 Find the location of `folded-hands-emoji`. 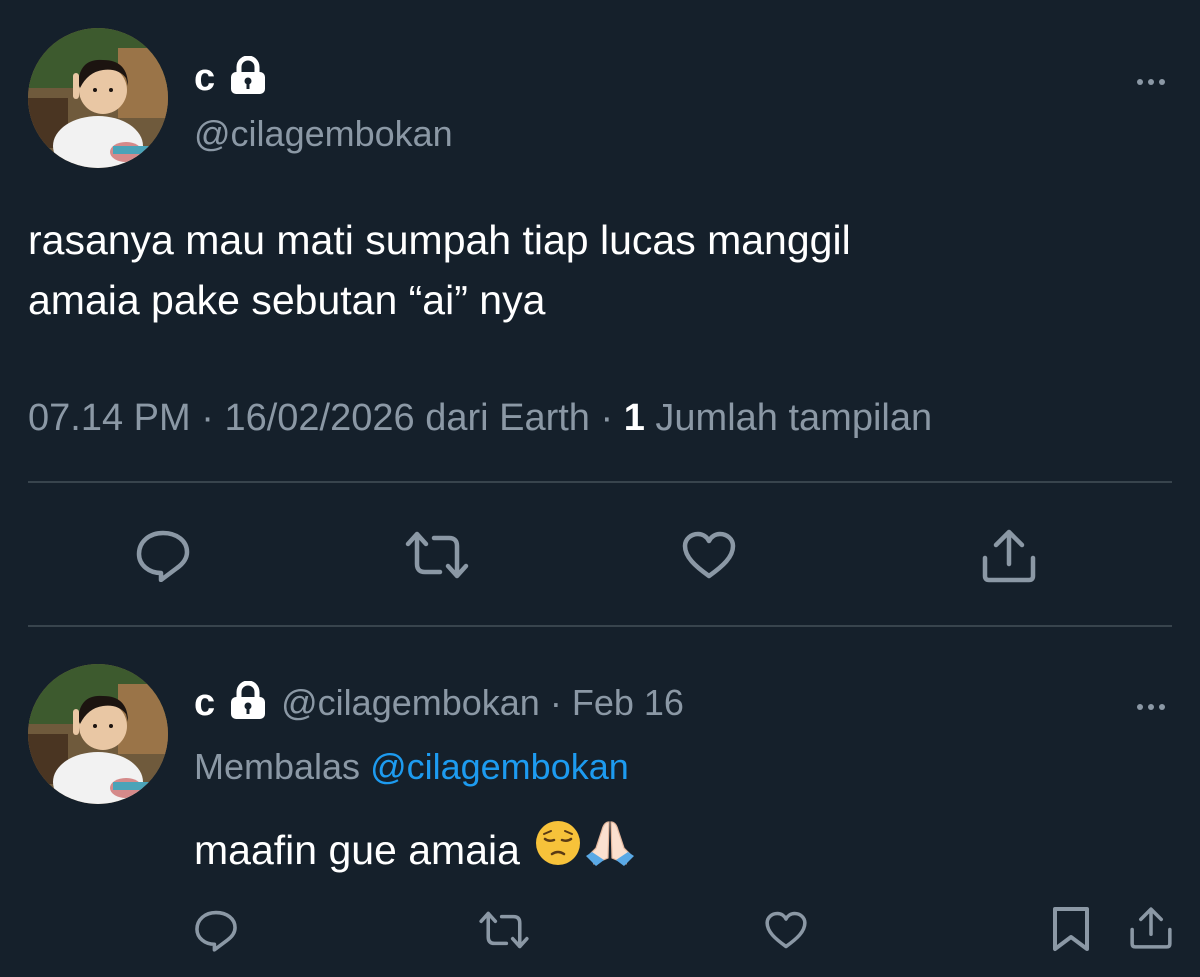

folded-hands-emoji is located at coordinates (610, 849).